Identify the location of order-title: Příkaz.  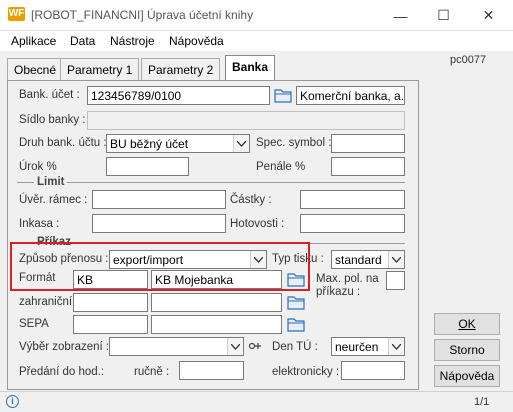
(54, 242).